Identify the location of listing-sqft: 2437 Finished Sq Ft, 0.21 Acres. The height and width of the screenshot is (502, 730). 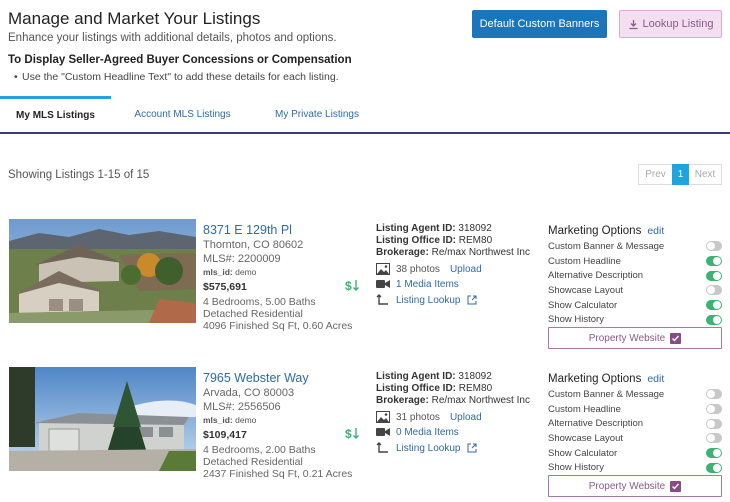
(278, 474).